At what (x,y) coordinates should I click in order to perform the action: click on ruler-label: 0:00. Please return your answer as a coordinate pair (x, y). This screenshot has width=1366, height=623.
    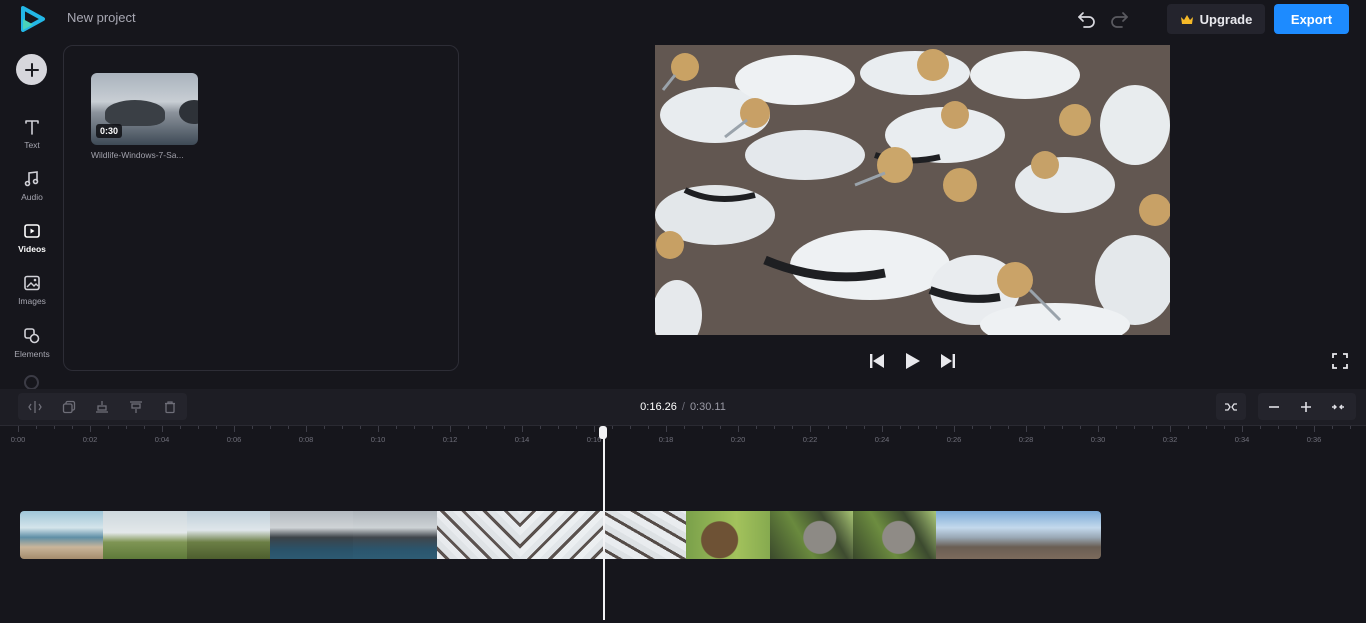
    Looking at the image, I should click on (18, 439).